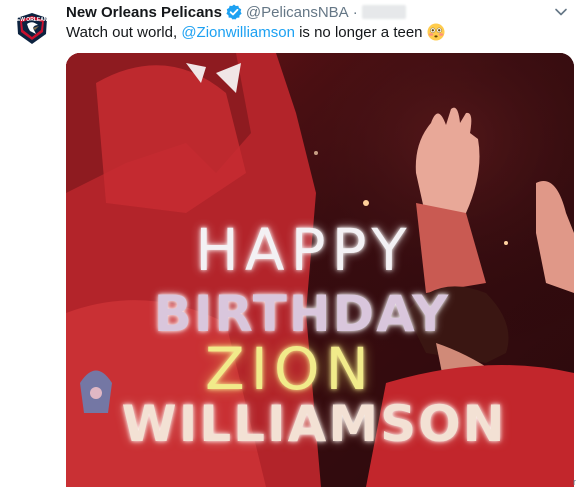 This screenshot has height=487, width=578. Describe the element at coordinates (238, 32) in the screenshot. I see `mention-link: @Zionwilliamson` at that location.